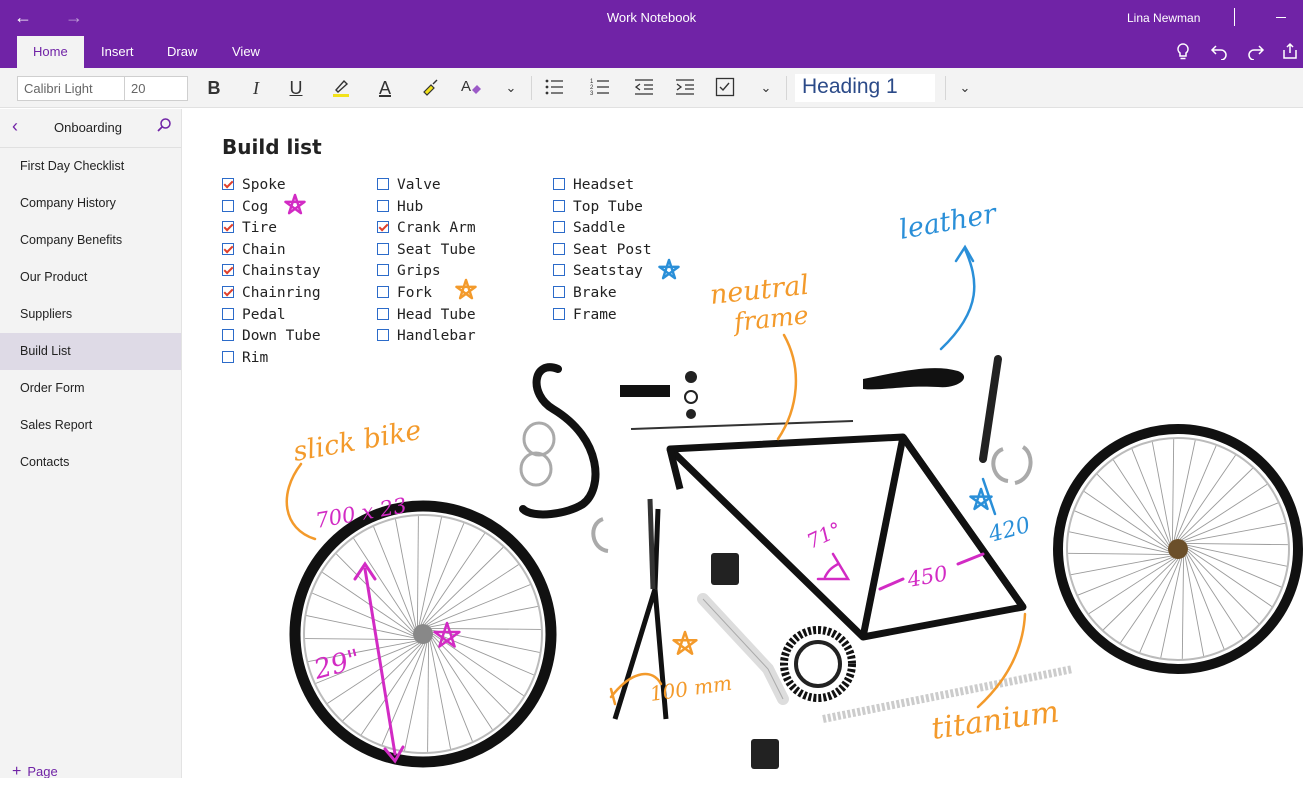 The image size is (1303, 800). Describe the element at coordinates (651, 789) in the screenshot. I see `bottom-strip` at that location.